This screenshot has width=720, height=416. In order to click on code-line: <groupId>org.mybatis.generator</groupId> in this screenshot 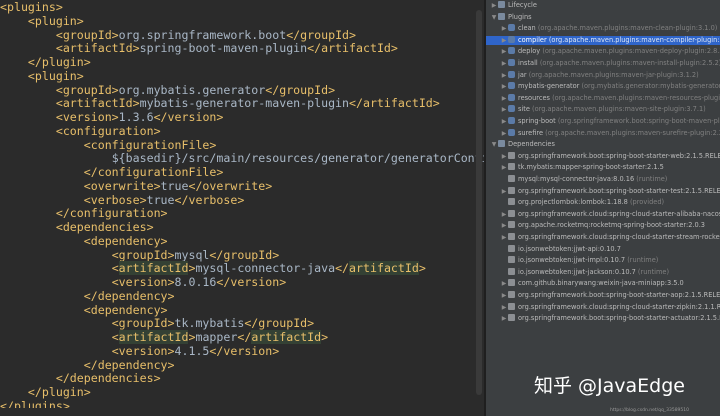, I will do `click(242, 90)`.